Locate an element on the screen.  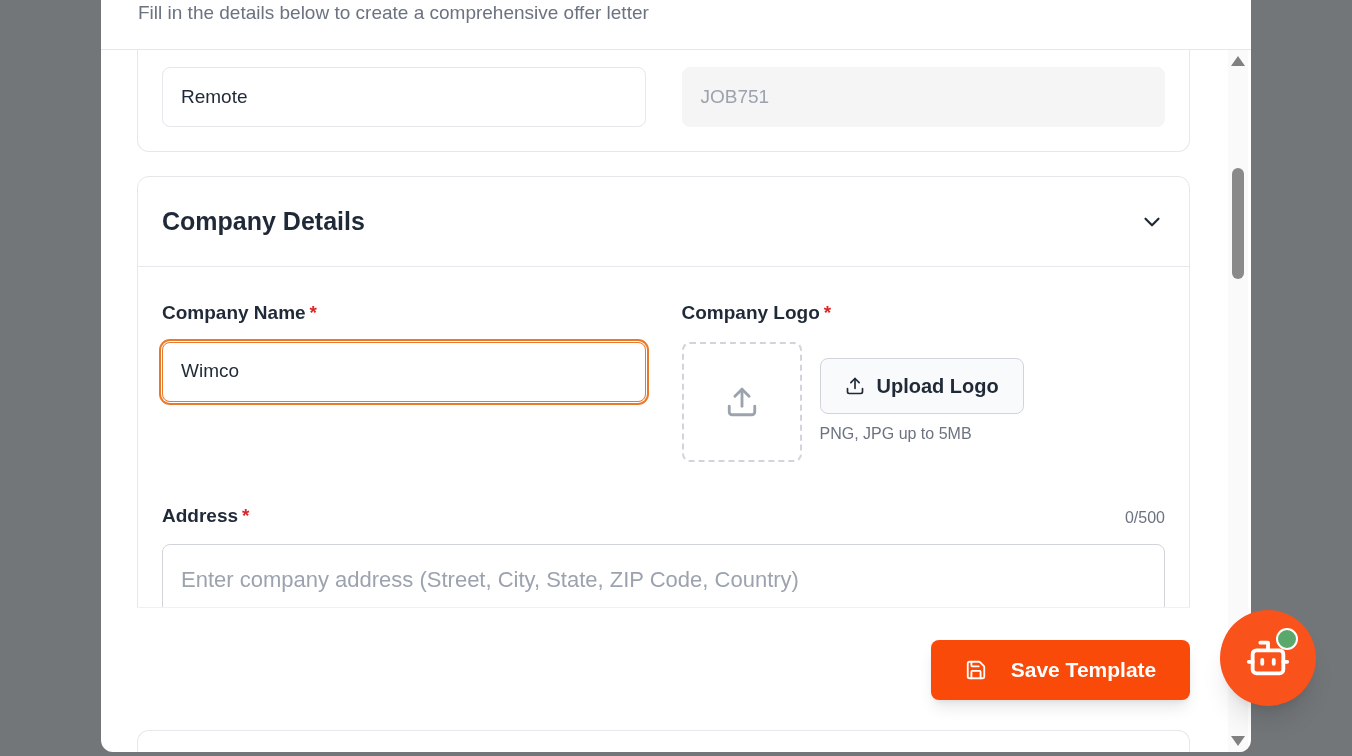
section-title: Company Details is located at coordinates (263, 221).